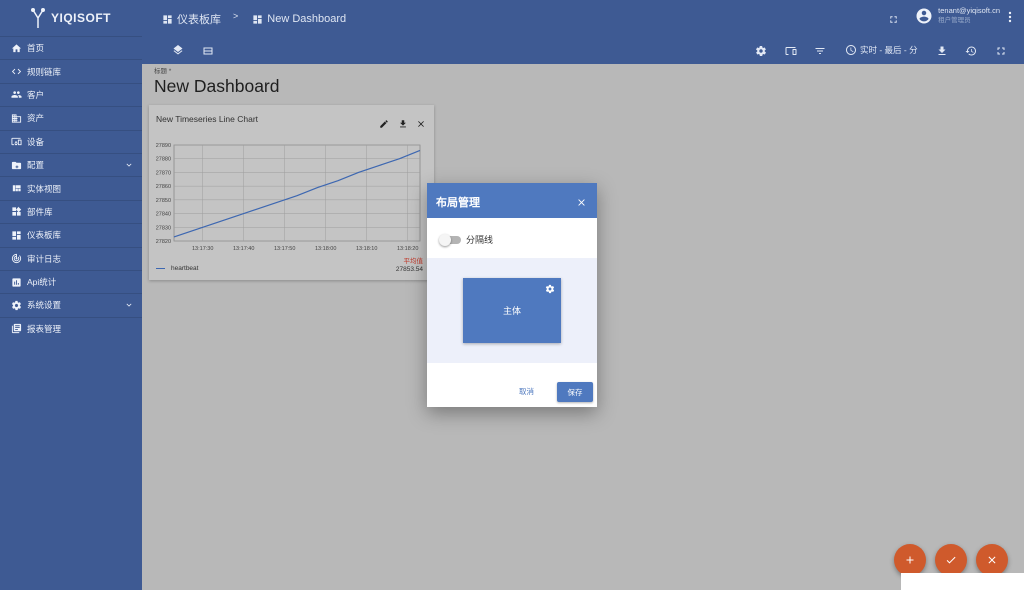 This screenshot has height=590, width=1024. Describe the element at coordinates (307, 19) in the screenshot. I see `breadcrumb-current: New Dashboard` at that location.